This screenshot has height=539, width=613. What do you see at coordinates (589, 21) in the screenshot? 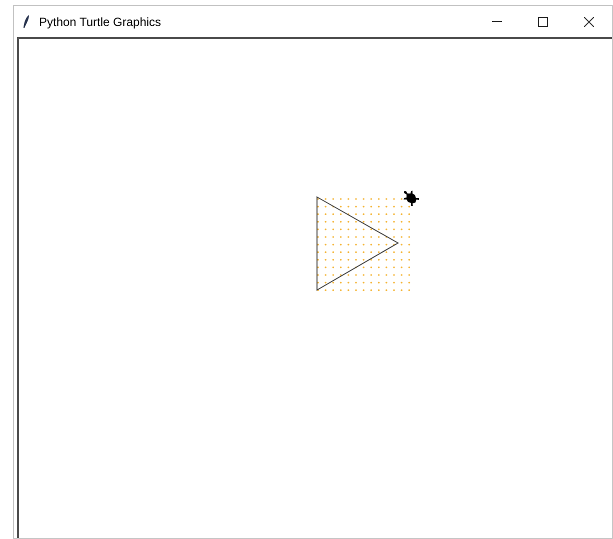
I see `close-icon` at bounding box center [589, 21].